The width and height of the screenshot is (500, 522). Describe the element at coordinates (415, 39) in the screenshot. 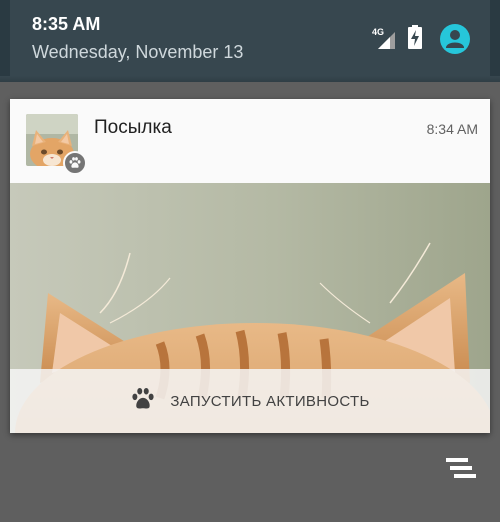

I see `battery-charging-icon` at that location.